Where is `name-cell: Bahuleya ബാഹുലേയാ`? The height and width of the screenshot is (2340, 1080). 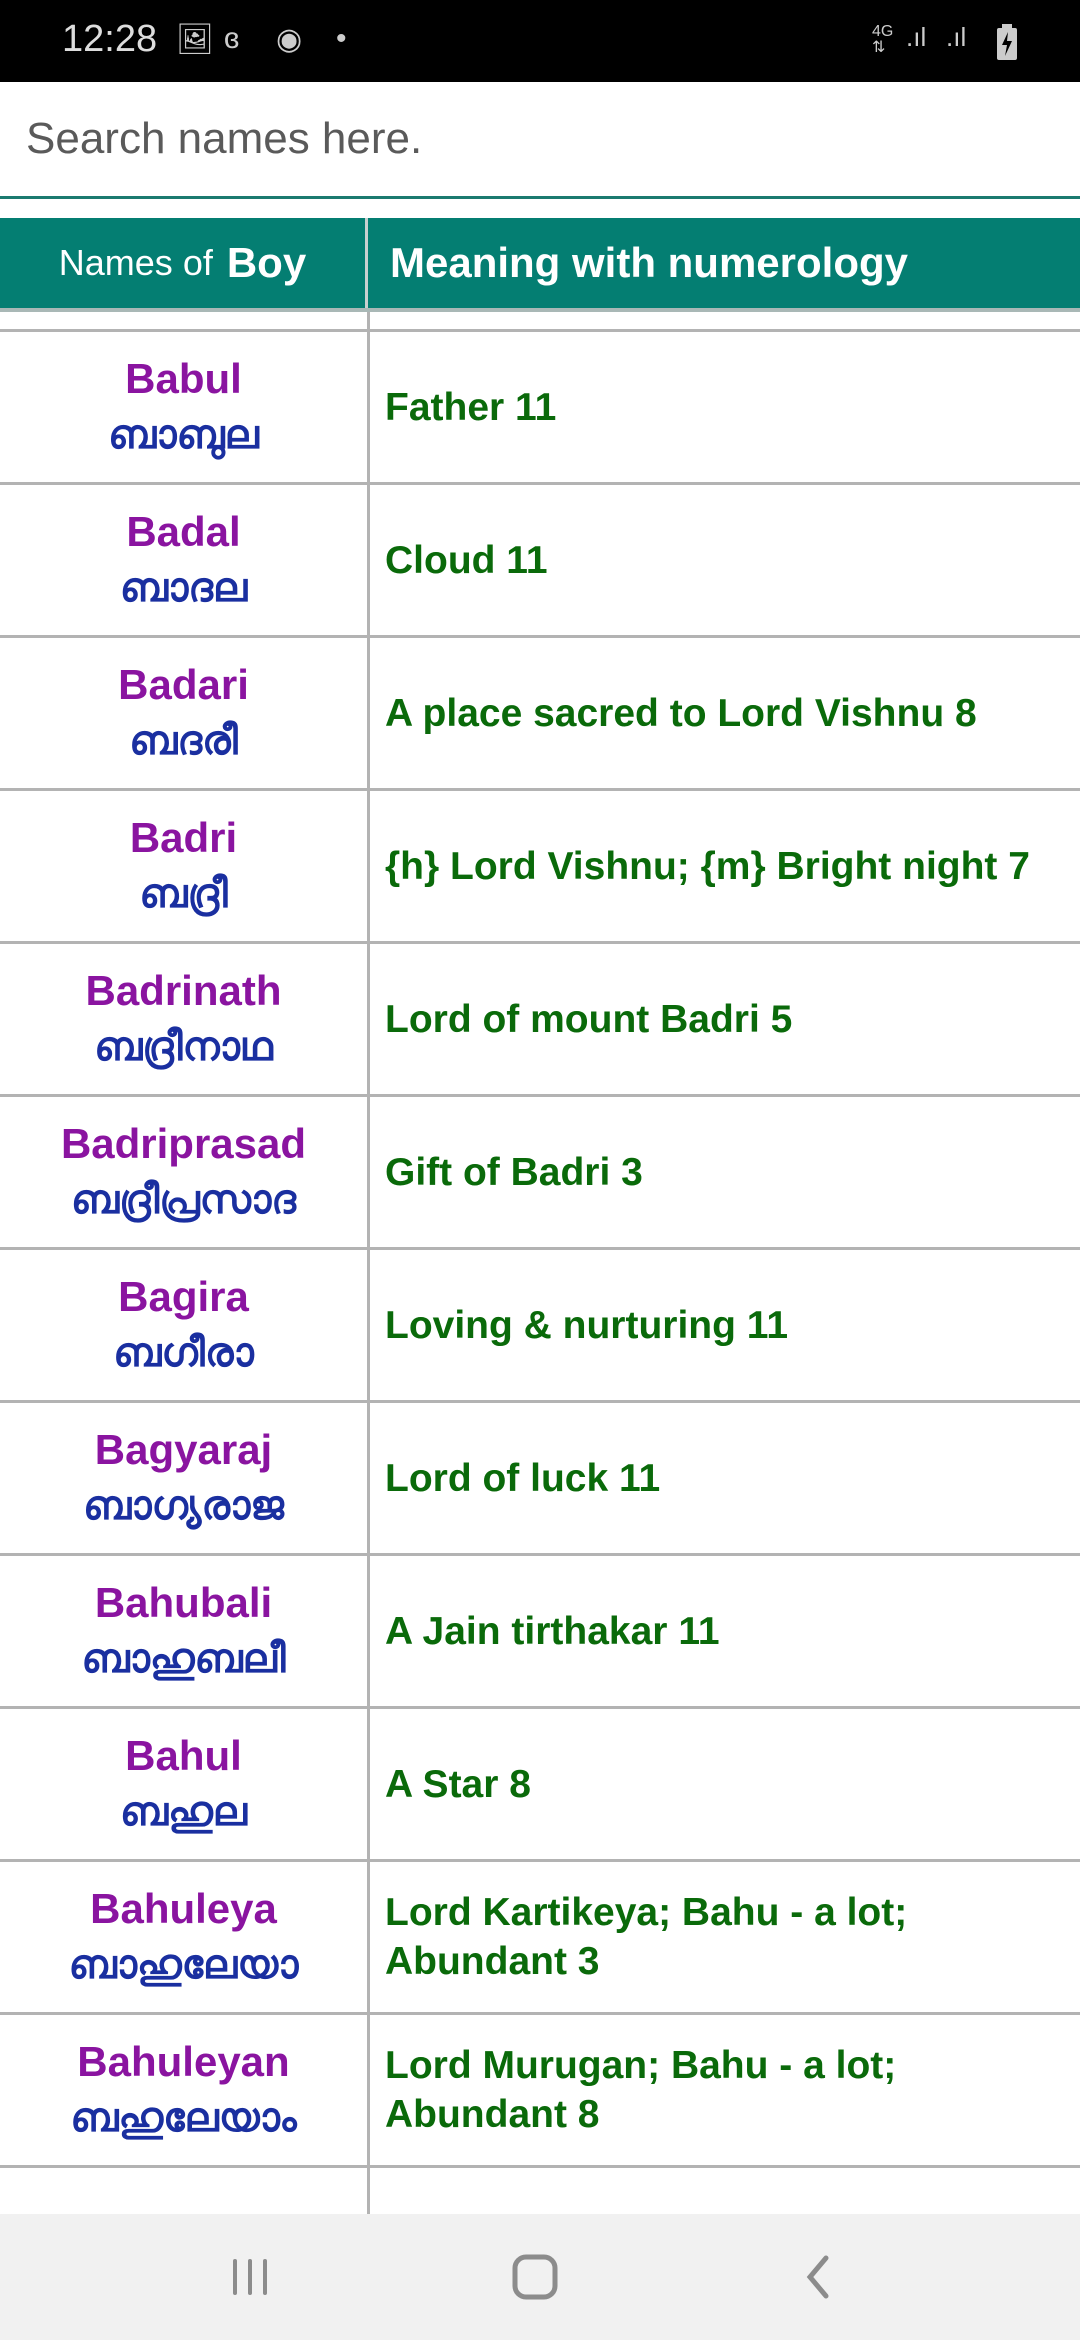
name-cell: Bahuleya ബാഹുലേയാ is located at coordinates (183, 1937).